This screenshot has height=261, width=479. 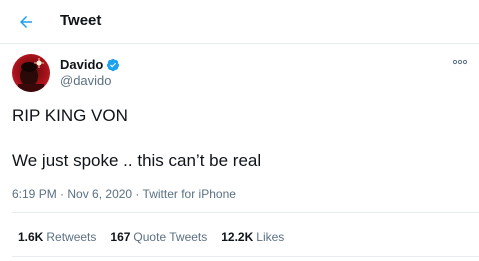 I want to click on retweets-stat: 1.6K Retweets, so click(x=57, y=237).